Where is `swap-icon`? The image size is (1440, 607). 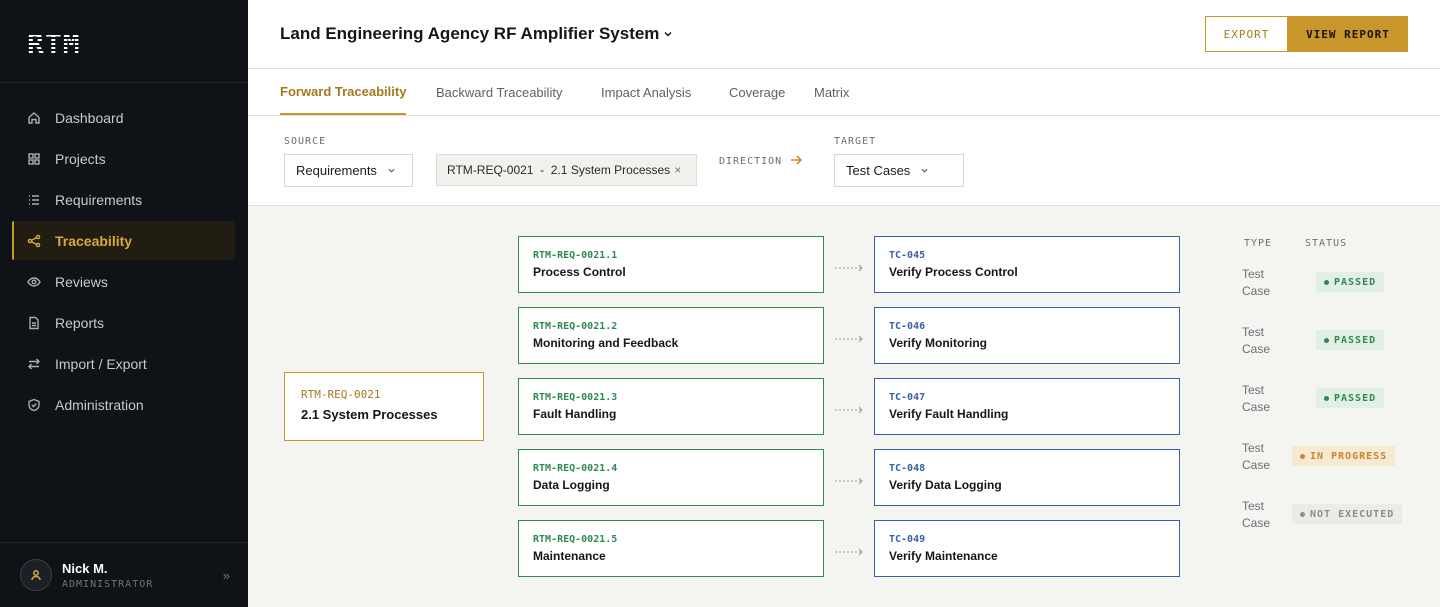 swap-icon is located at coordinates (34, 364).